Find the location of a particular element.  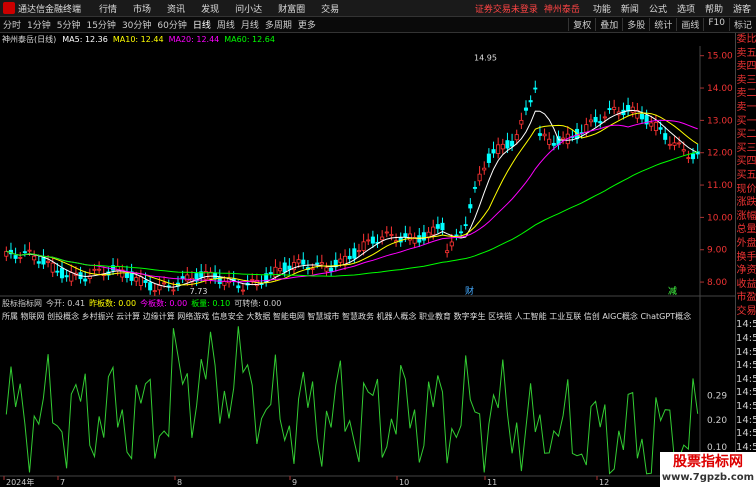

date-tick-label: 2024年 is located at coordinates (20, 482).